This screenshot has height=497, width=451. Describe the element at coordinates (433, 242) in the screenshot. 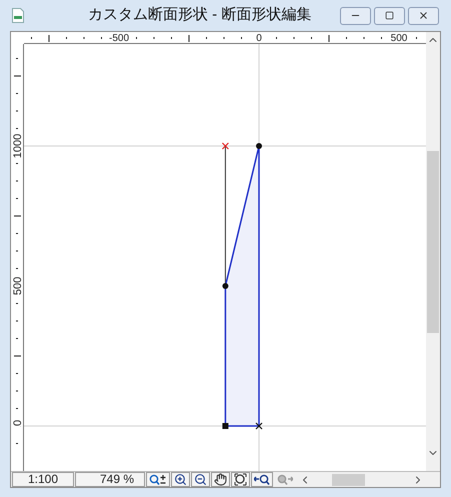

I see `vertical-scroll-thumb` at that location.